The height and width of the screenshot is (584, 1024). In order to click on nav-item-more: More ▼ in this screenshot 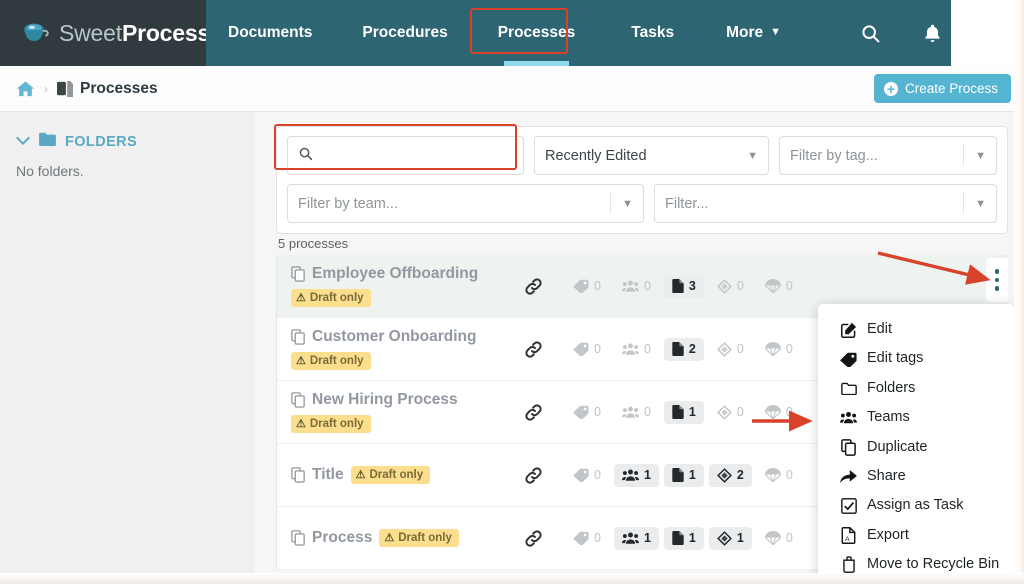, I will do `click(753, 33)`.